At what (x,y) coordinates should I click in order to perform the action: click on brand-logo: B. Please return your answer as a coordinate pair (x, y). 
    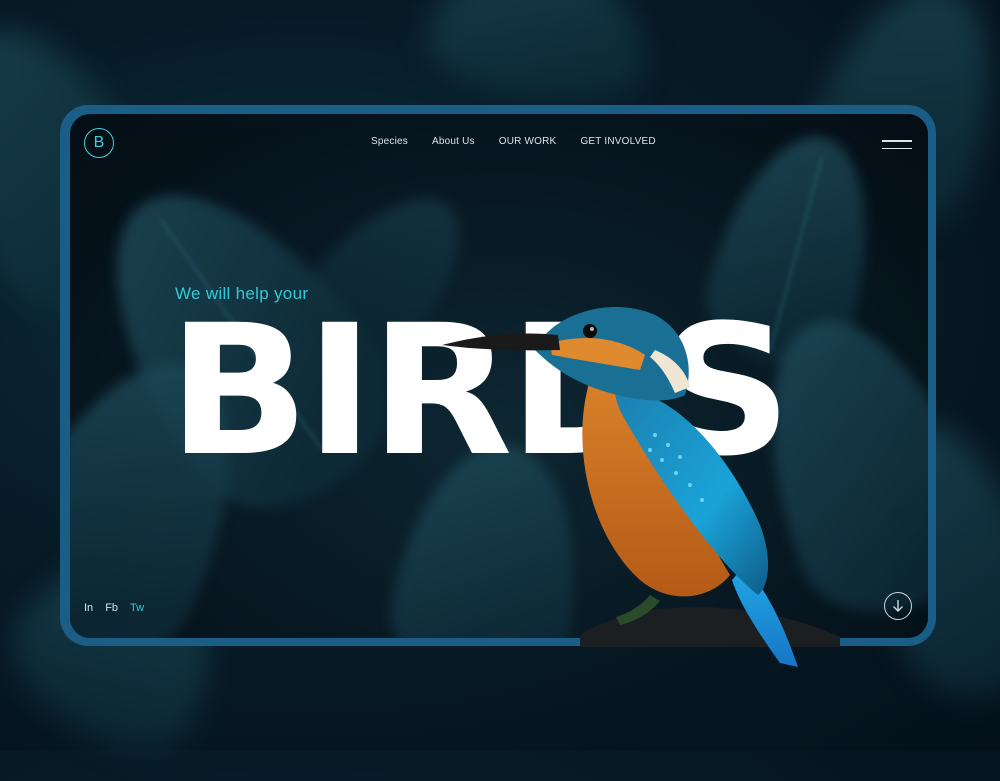
    Looking at the image, I should click on (99, 143).